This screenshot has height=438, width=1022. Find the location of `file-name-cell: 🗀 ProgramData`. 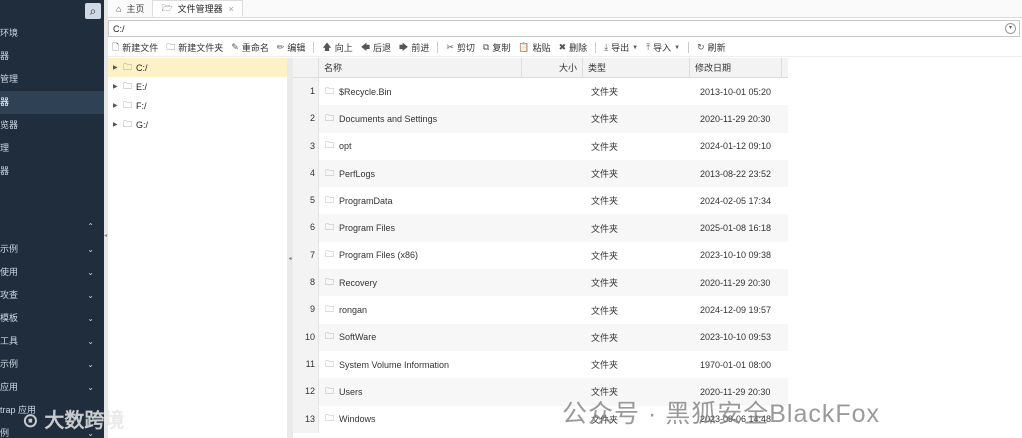

file-name-cell: 🗀 ProgramData is located at coordinates (420, 201).